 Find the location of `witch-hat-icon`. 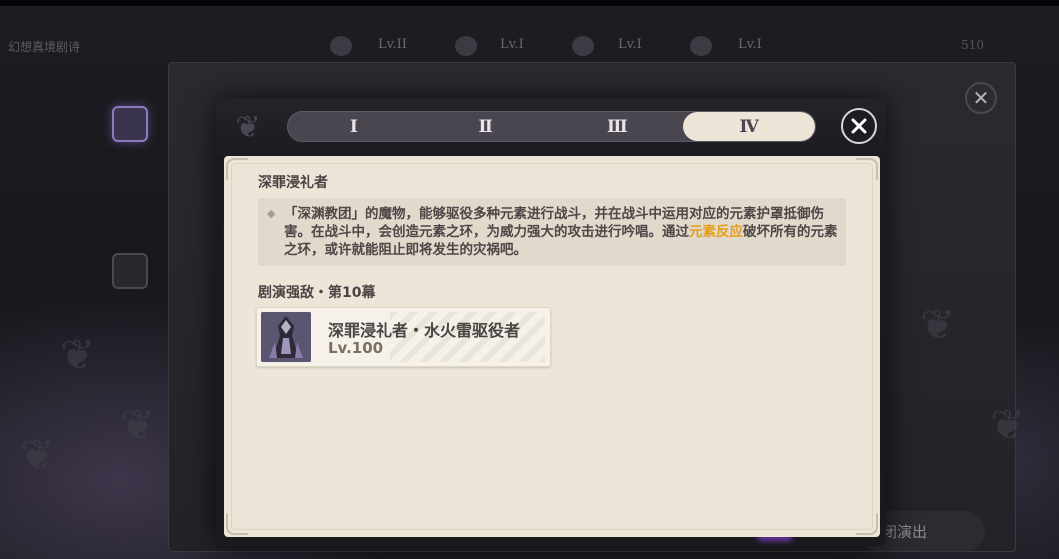

witch-hat-icon is located at coordinates (130, 196).